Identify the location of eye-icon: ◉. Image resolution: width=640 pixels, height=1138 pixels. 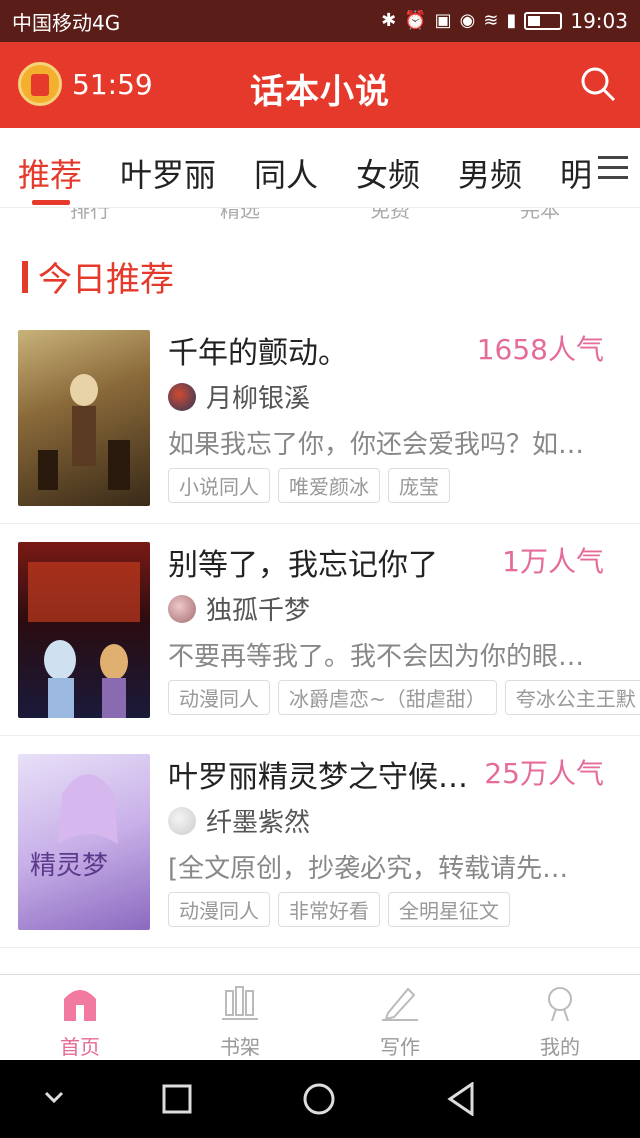
(467, 20).